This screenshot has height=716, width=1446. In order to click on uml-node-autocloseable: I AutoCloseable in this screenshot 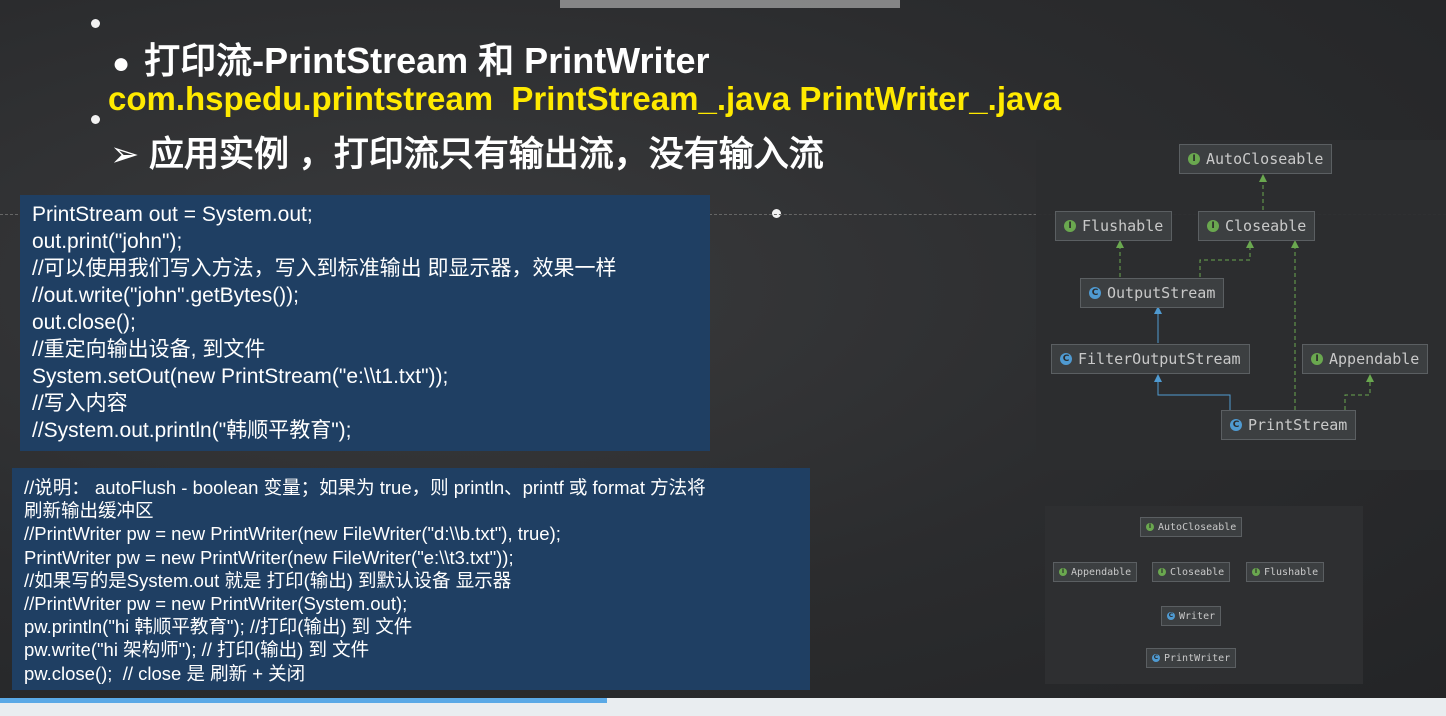, I will do `click(1256, 159)`.